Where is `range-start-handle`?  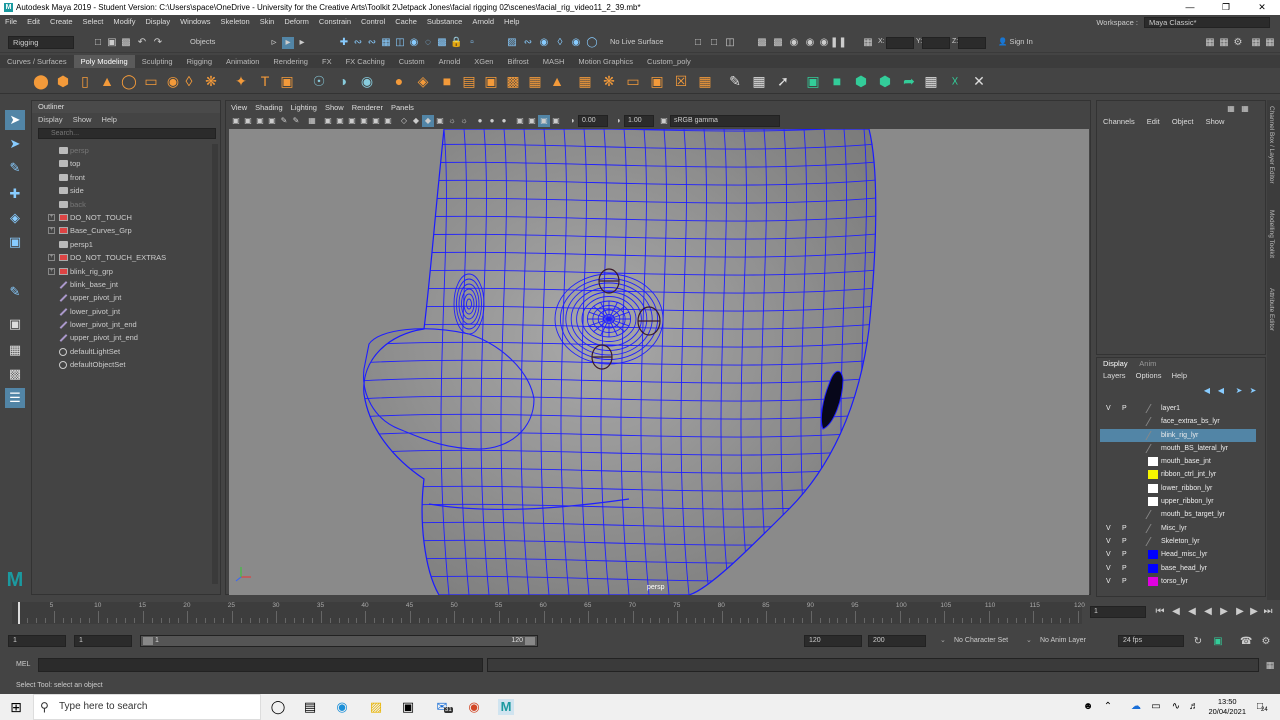 range-start-handle is located at coordinates (148, 641).